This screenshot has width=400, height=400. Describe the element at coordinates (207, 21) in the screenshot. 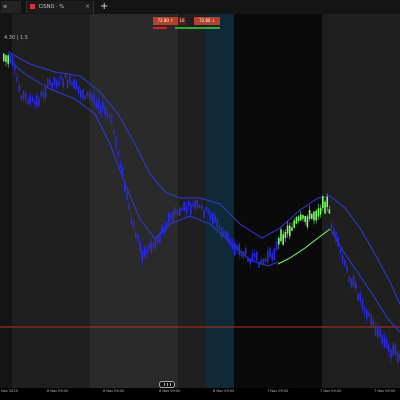

I see `ask-badge: 72.80 ↓` at that location.